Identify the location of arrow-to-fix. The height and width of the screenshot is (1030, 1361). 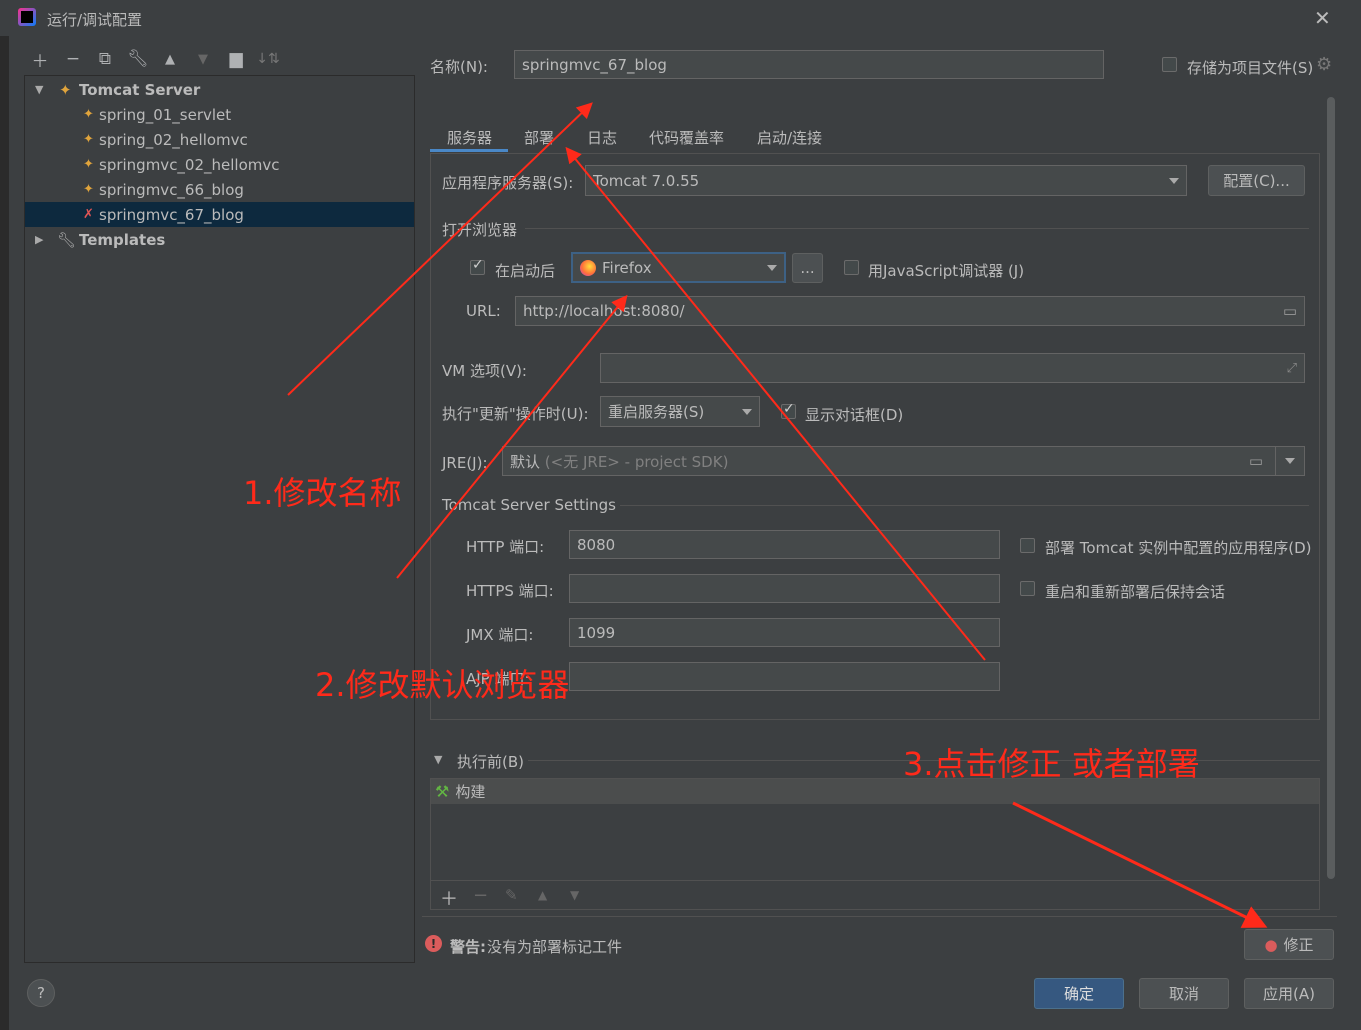
(1140, 864).